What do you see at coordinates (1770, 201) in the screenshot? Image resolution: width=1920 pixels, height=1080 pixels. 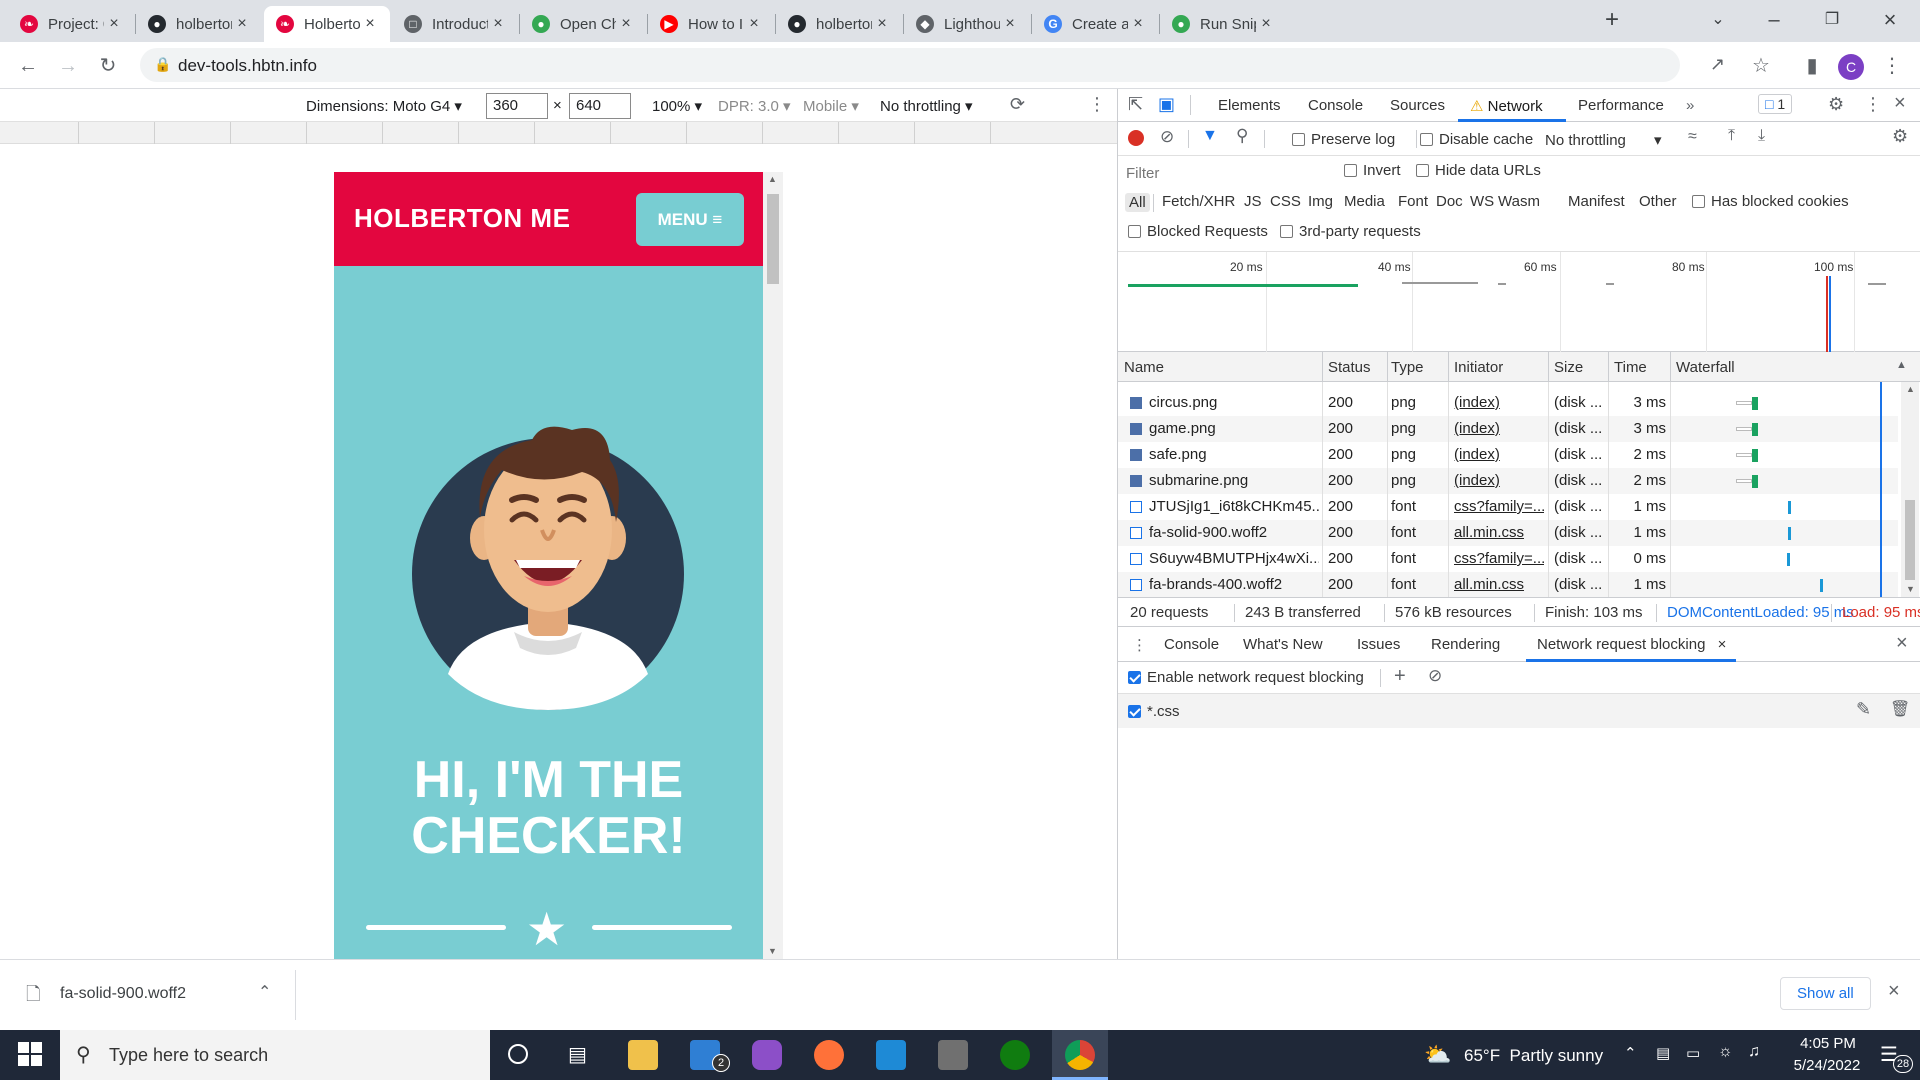 I see `has-blocked-cookies-checkbox: Has blocked cookies` at bounding box center [1770, 201].